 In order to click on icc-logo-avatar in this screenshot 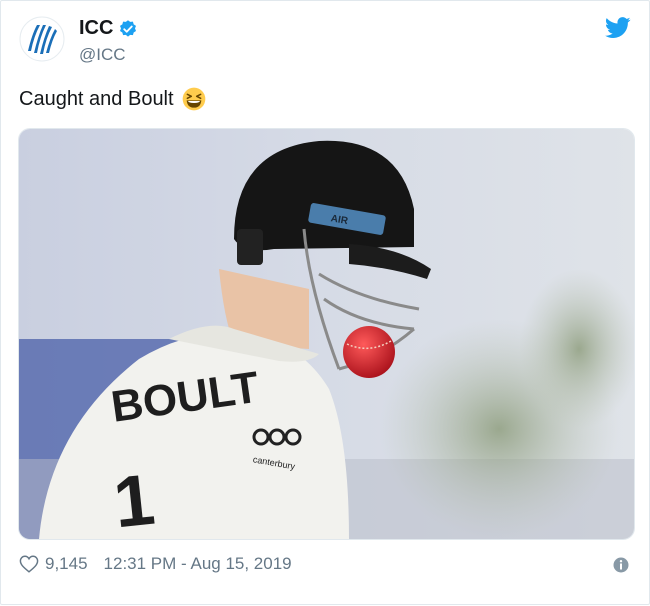, I will do `click(42, 39)`.